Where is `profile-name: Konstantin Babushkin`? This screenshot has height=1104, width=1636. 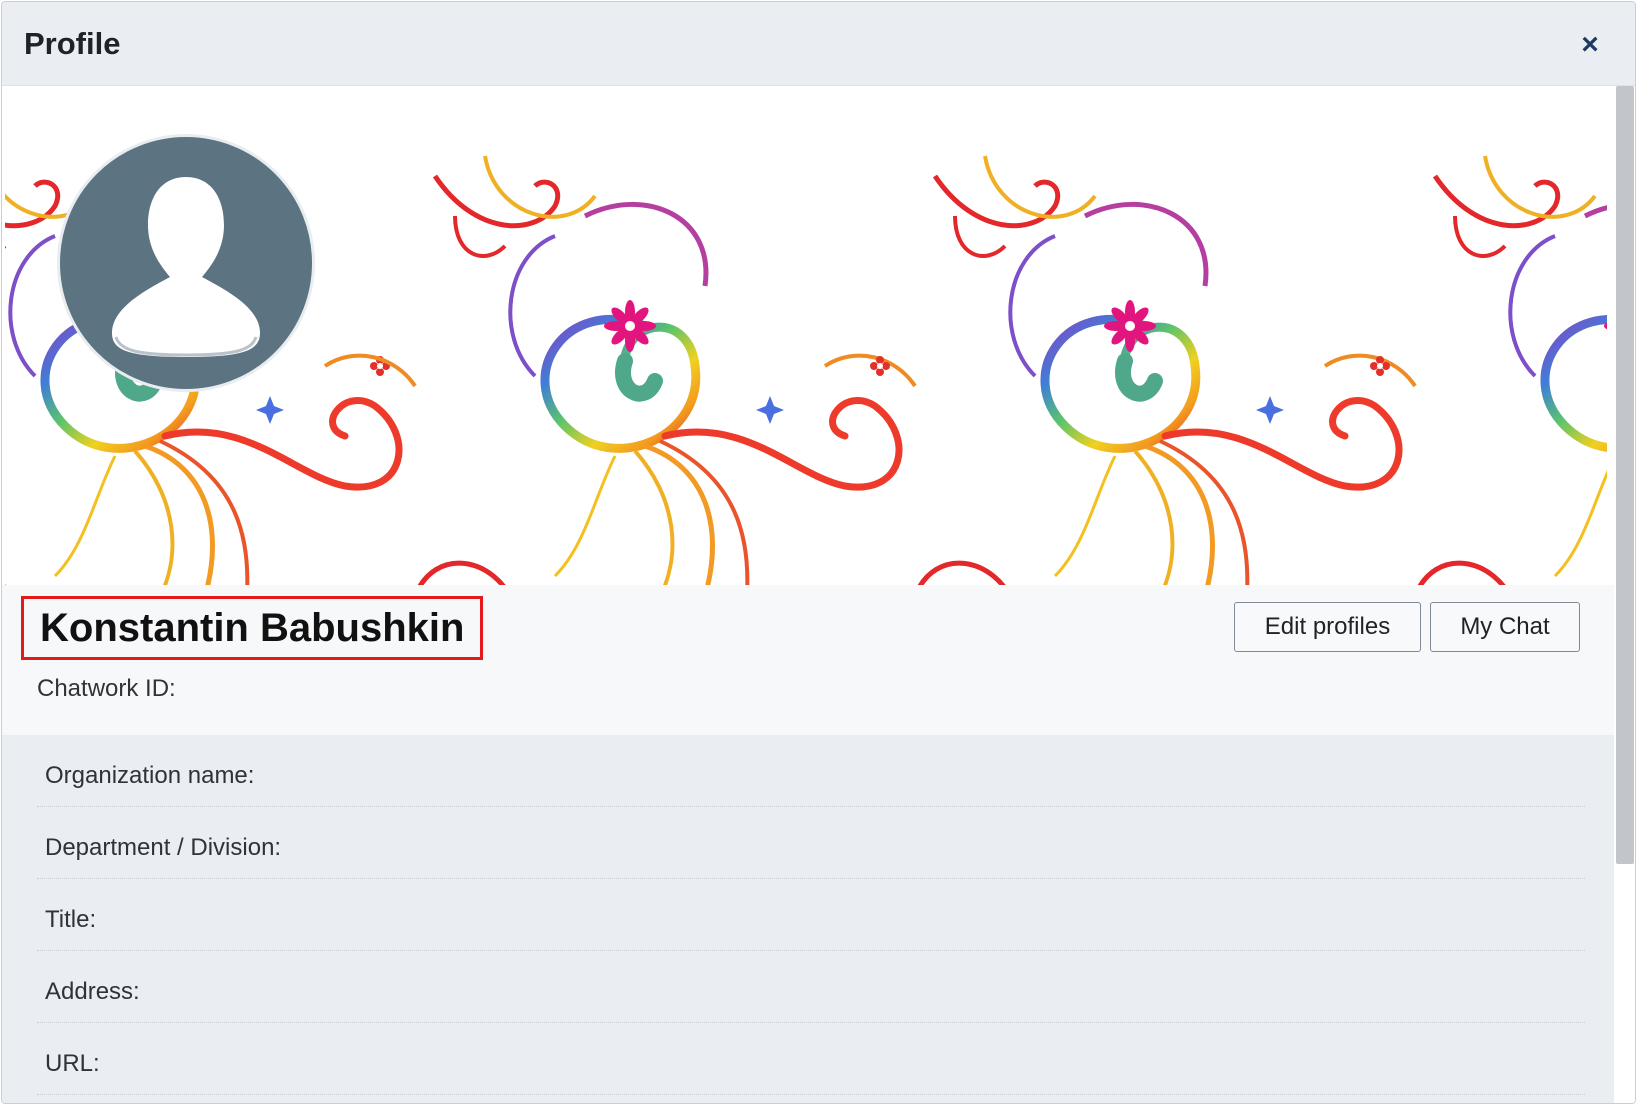
profile-name: Konstantin Babushkin is located at coordinates (252, 627).